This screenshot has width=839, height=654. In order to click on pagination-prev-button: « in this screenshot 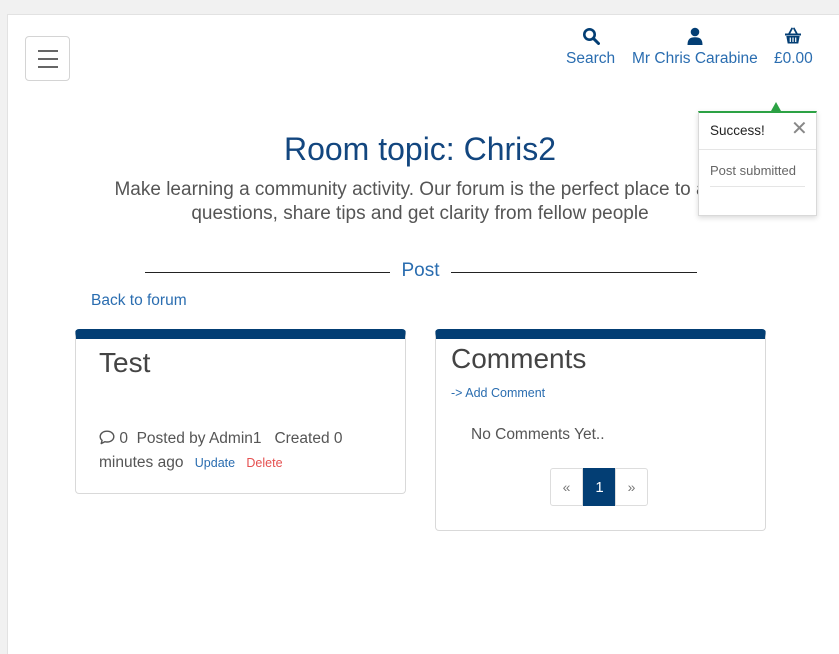, I will do `click(566, 487)`.